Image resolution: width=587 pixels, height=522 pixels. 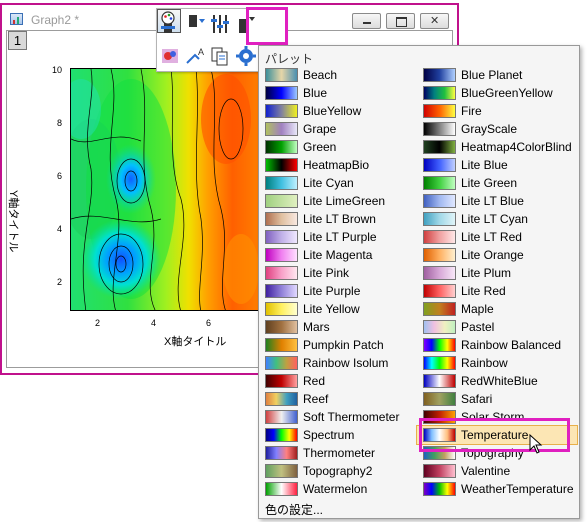 I want to click on palette-item: Lite LT Cyan, so click(x=497, y=219).